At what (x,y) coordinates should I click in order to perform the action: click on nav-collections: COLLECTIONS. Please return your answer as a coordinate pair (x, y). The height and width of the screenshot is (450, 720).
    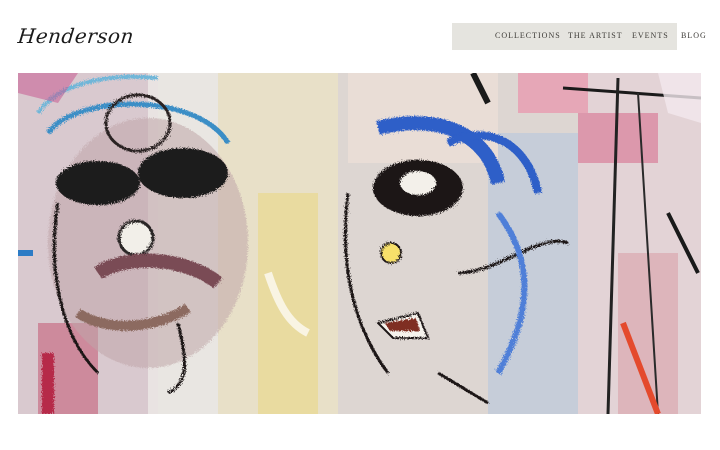
    Looking at the image, I should click on (528, 35).